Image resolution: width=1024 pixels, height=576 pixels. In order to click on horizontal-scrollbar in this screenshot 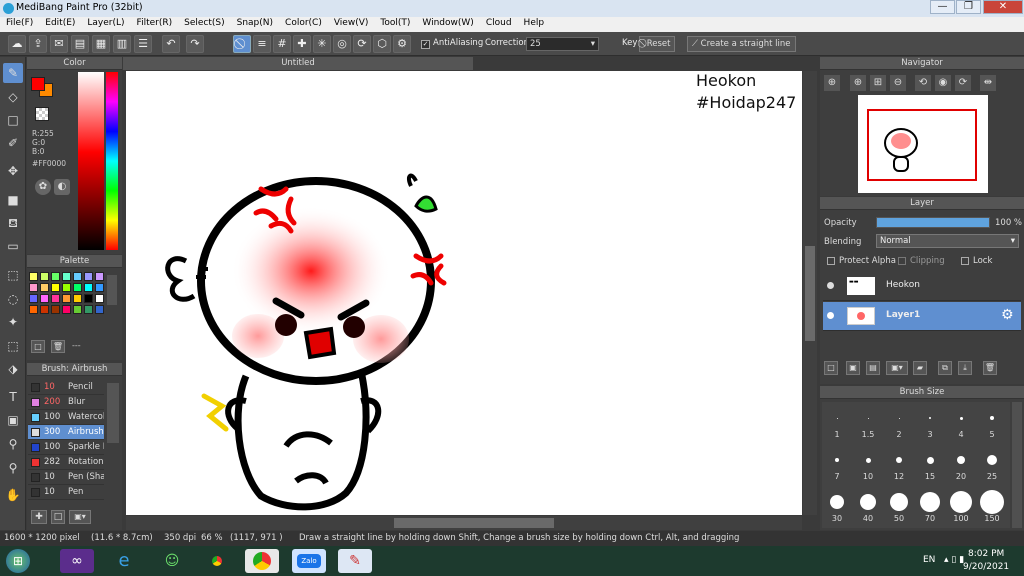, I will do `click(464, 523)`.